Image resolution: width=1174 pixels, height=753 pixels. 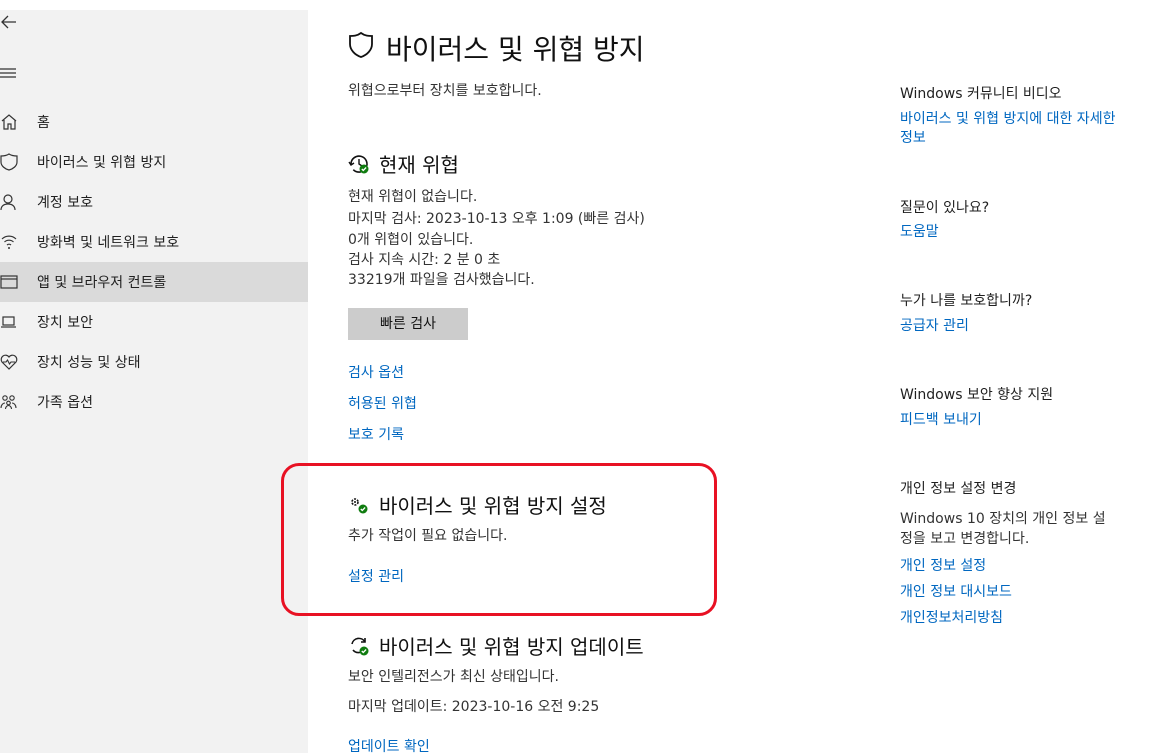 I want to click on laptop-icon, so click(x=12, y=322).